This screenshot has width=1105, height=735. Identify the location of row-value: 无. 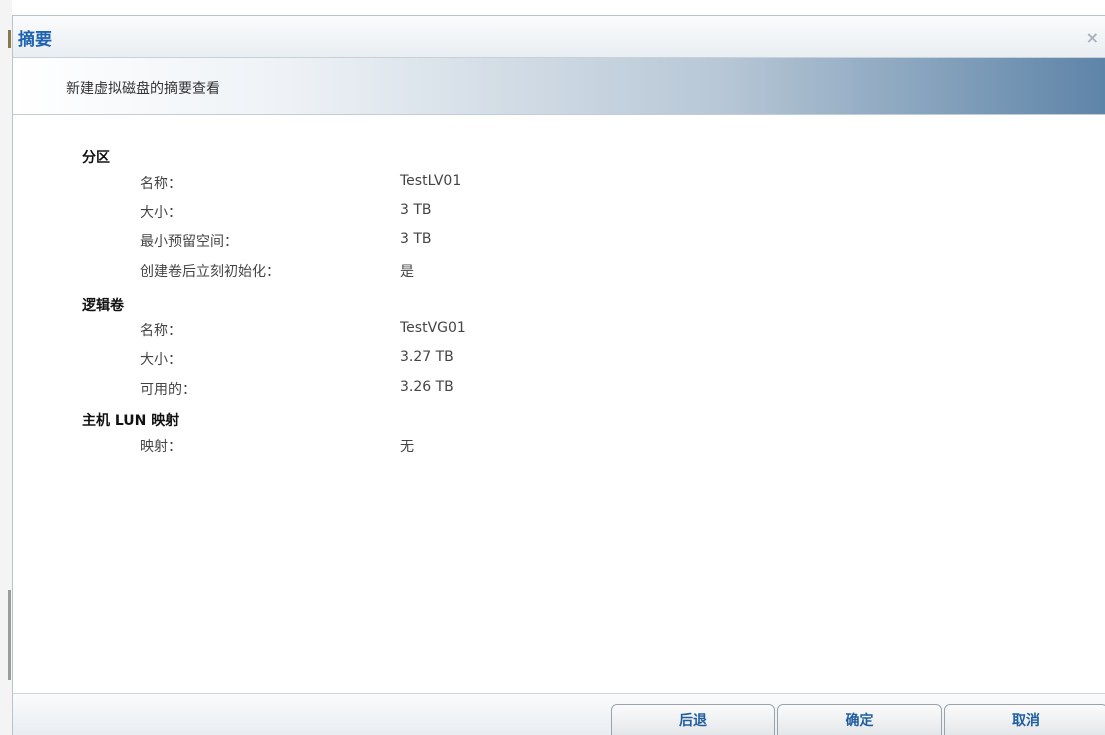
(407, 447).